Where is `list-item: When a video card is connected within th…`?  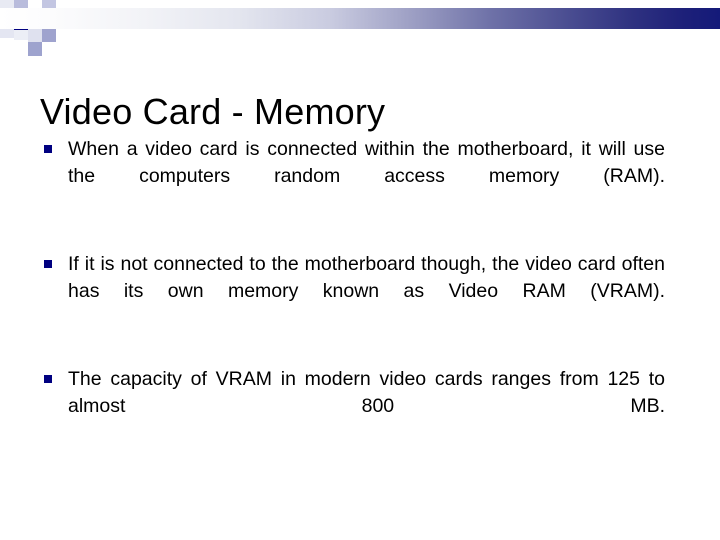
list-item: When a video card is connected within th… is located at coordinates (352, 176).